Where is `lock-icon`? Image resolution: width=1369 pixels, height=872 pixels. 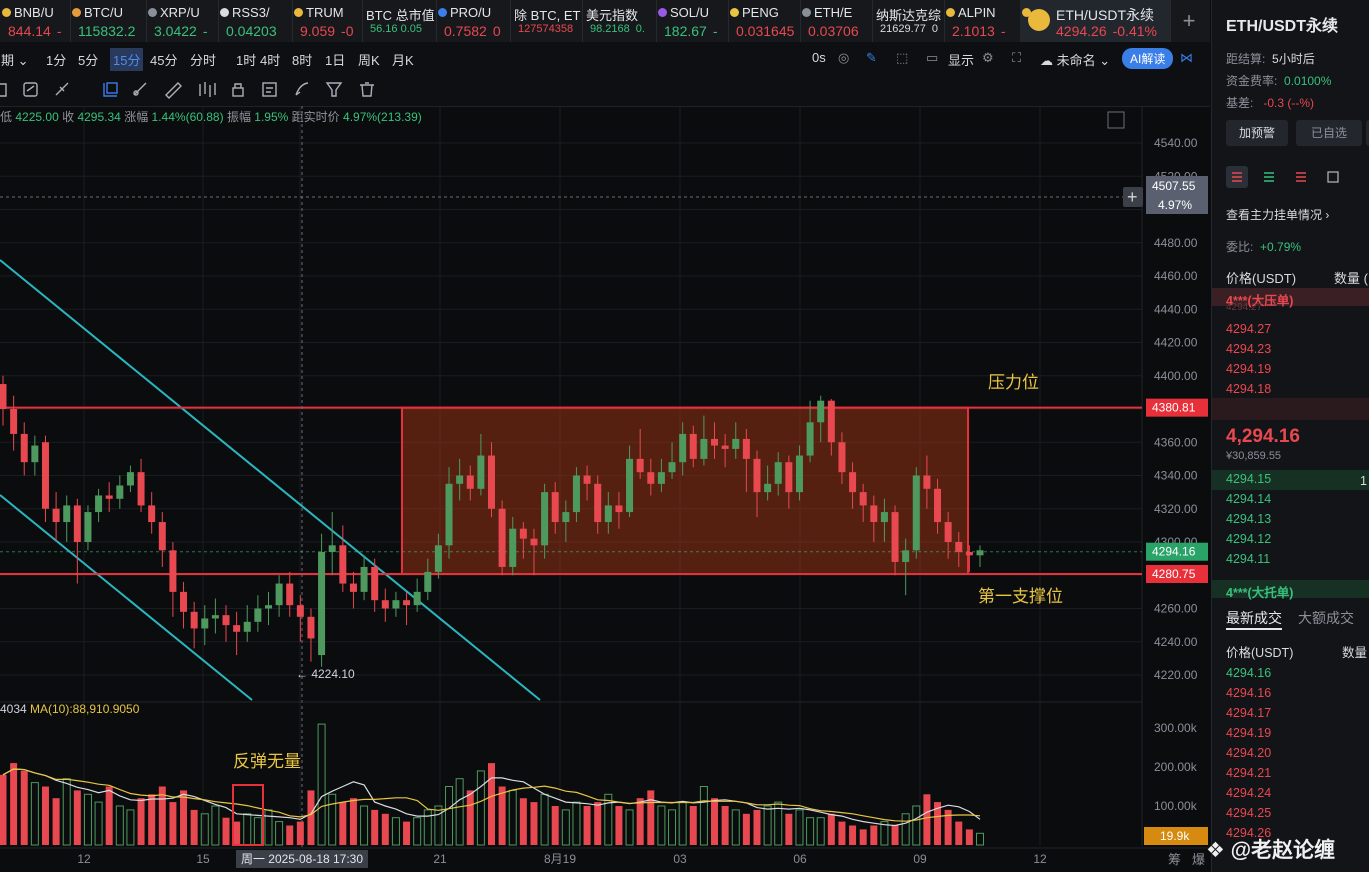 lock-icon is located at coordinates (238, 90).